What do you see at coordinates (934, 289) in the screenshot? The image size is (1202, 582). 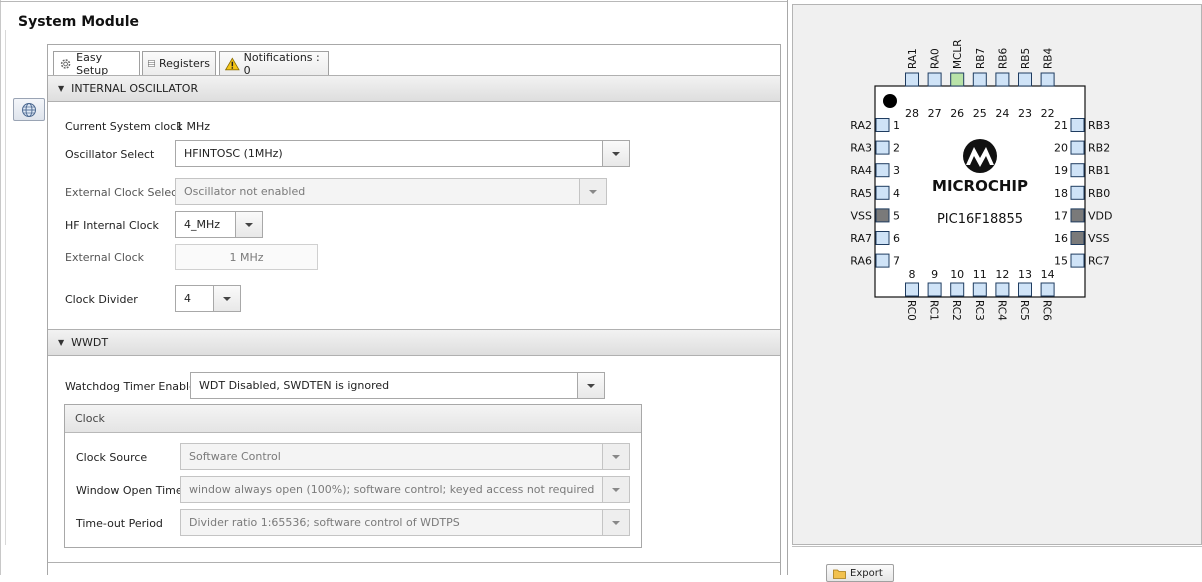 I see `pin-rc1` at bounding box center [934, 289].